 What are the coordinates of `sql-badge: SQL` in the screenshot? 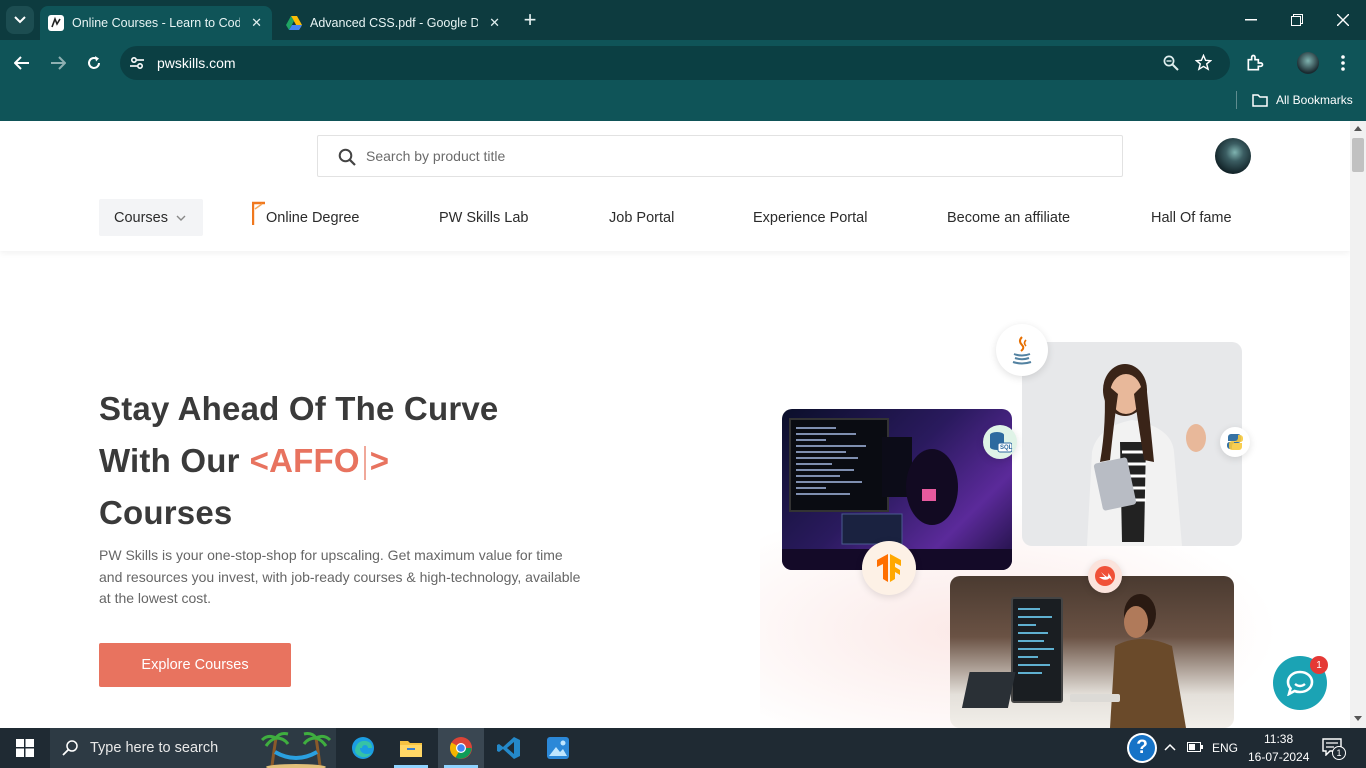 It's located at (1000, 442).